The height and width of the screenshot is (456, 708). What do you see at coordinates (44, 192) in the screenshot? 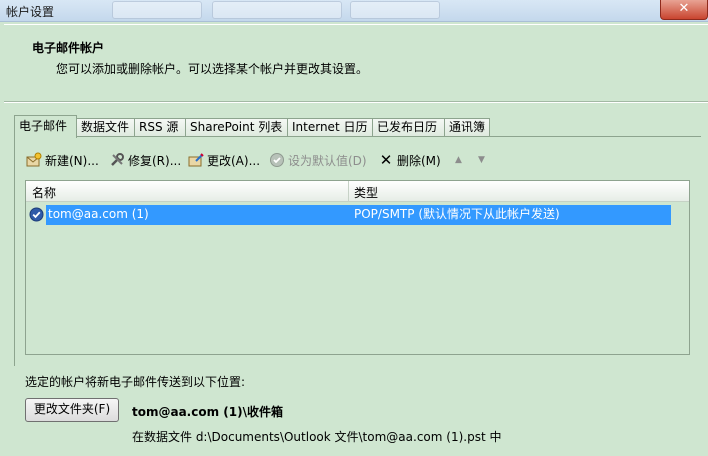
I see `column-header-name: 名称` at bounding box center [44, 192].